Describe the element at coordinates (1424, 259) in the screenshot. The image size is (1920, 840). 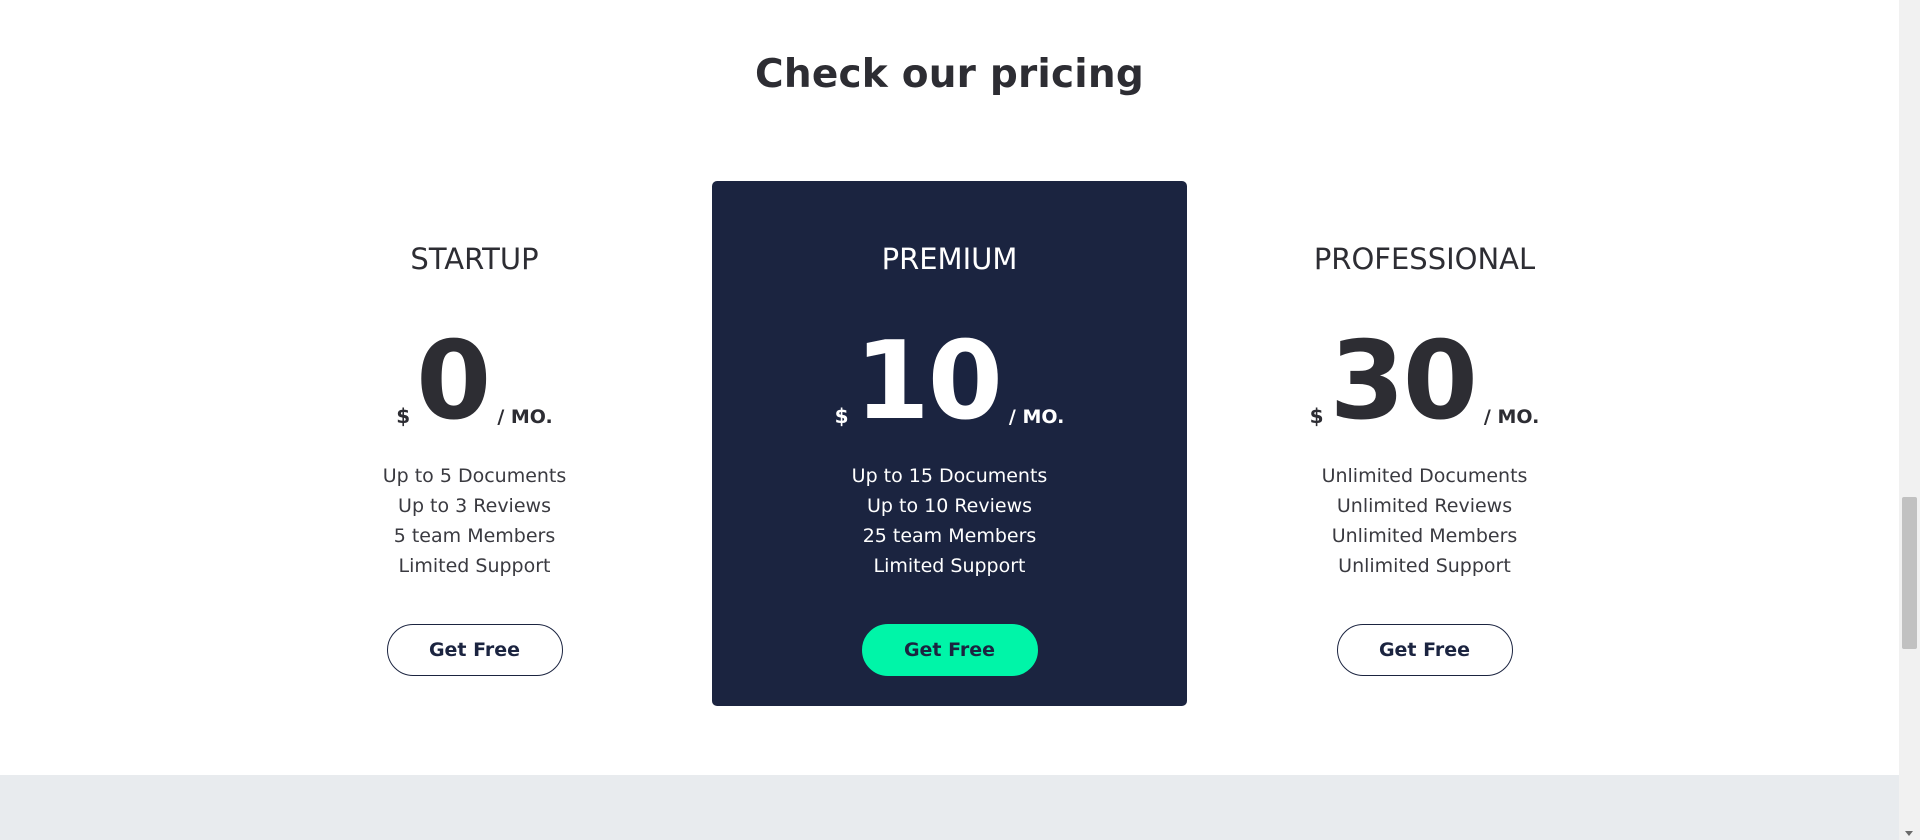
I see `plan-name: PROFESSIONAL` at that location.